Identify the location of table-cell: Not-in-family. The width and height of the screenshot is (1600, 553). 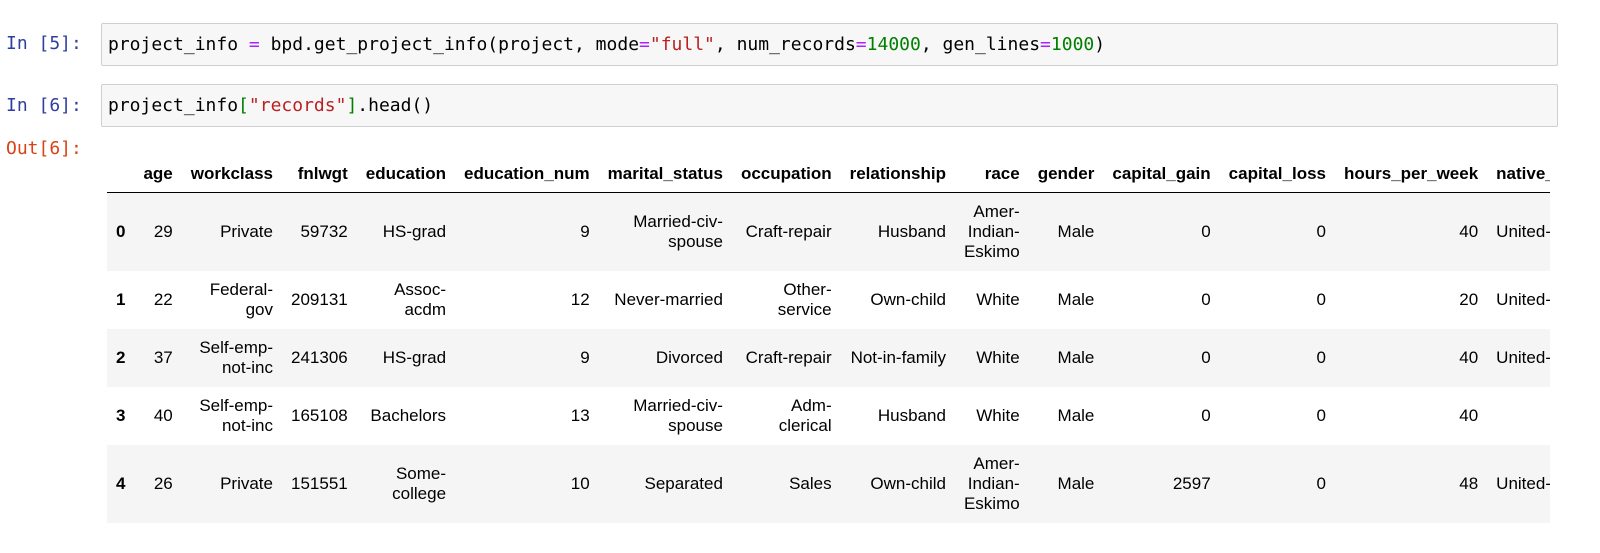
(898, 357).